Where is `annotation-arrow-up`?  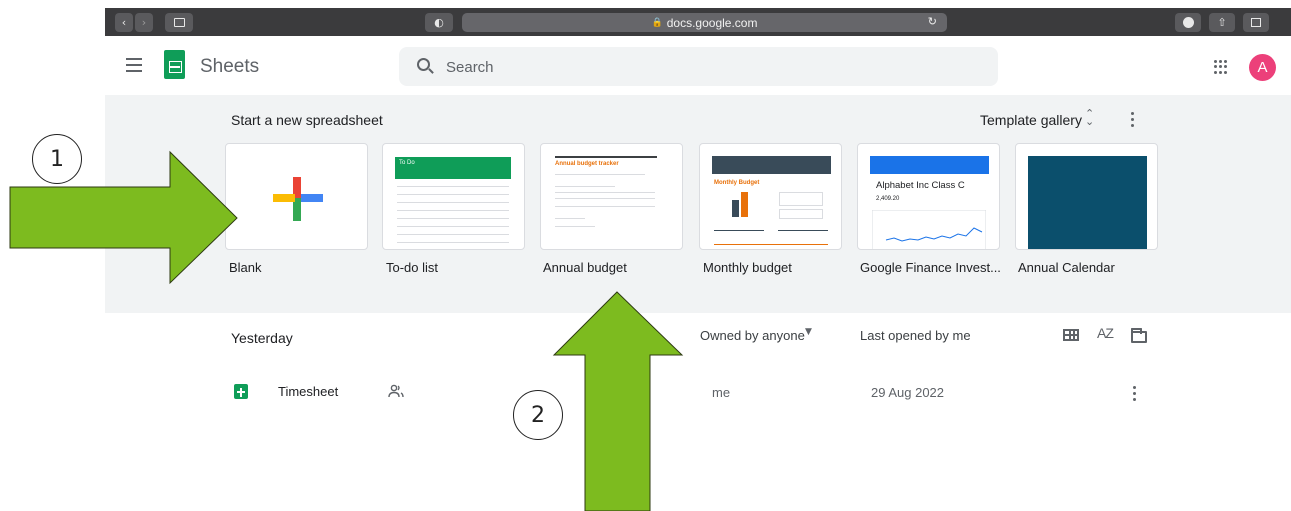
annotation-arrow-up is located at coordinates (618, 401).